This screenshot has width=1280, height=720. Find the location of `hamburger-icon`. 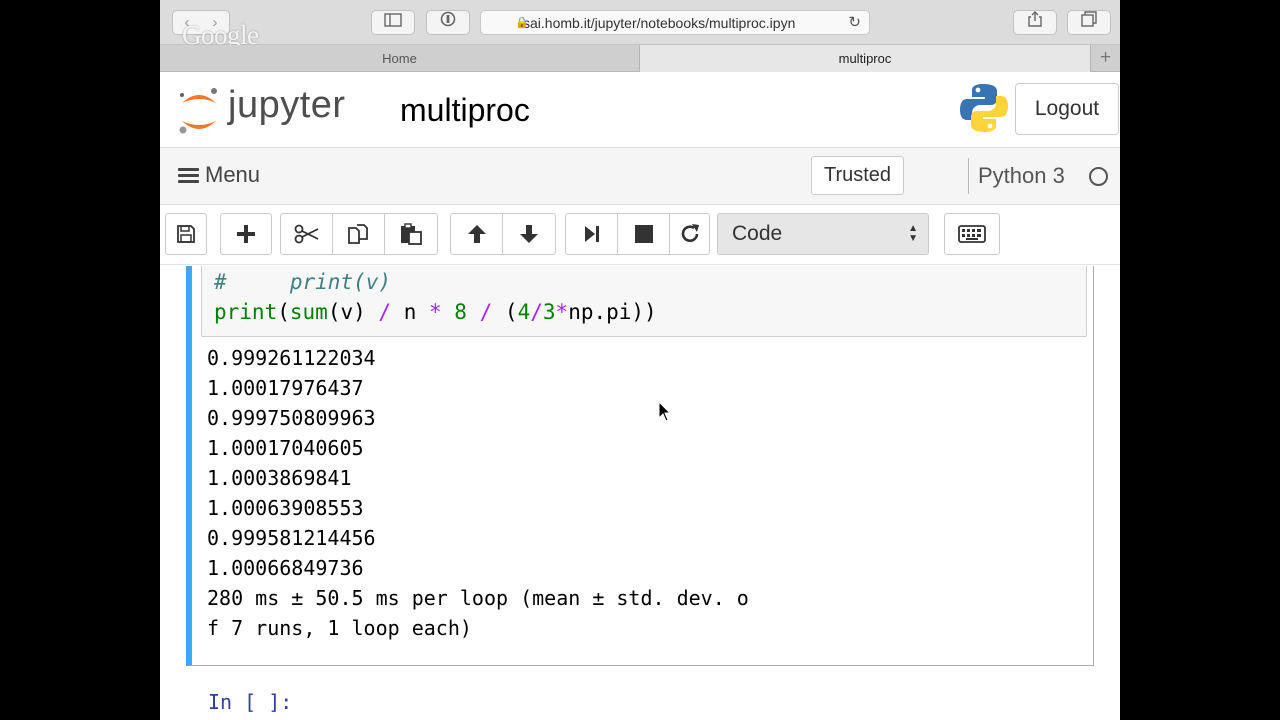

hamburger-icon is located at coordinates (188, 175).